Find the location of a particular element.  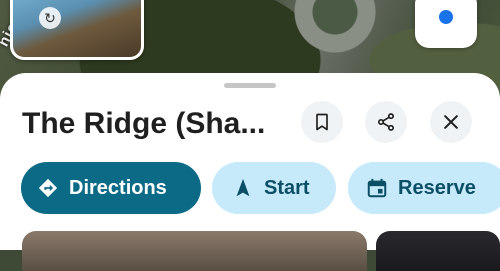

share-button is located at coordinates (386, 122).